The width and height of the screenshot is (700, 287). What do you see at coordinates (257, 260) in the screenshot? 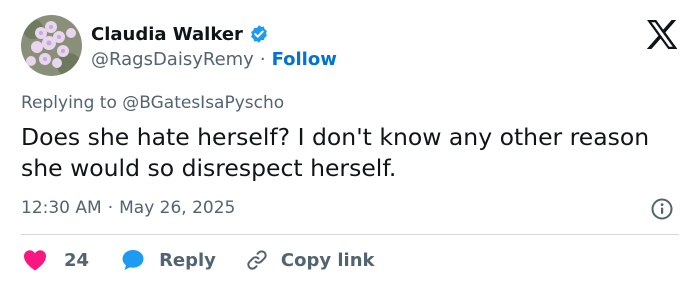
I see `link-icon` at bounding box center [257, 260].